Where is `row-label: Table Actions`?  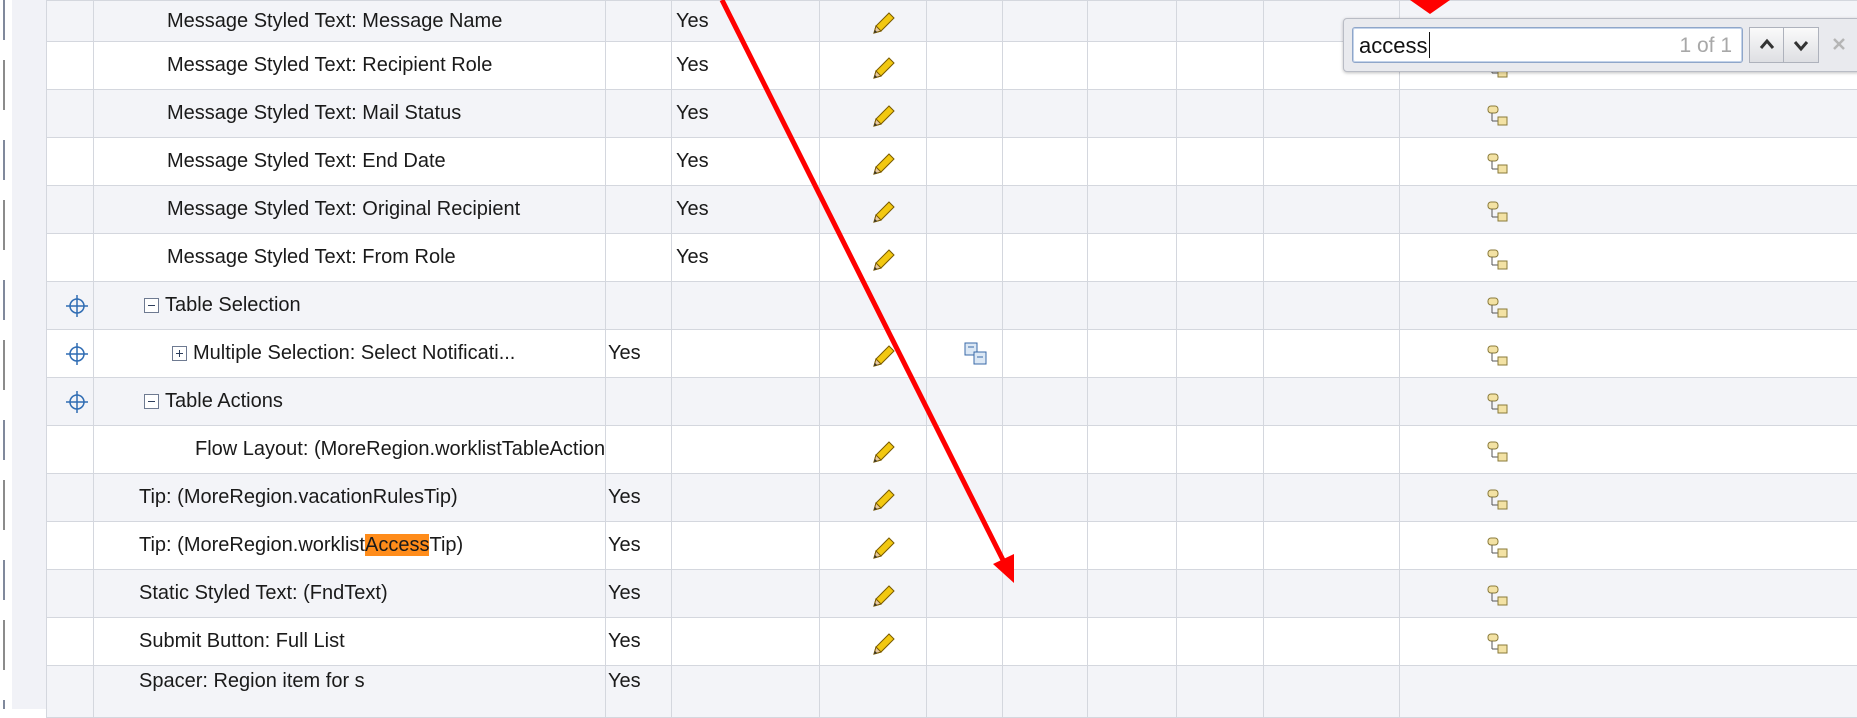
row-label: Table Actions is located at coordinates (224, 401).